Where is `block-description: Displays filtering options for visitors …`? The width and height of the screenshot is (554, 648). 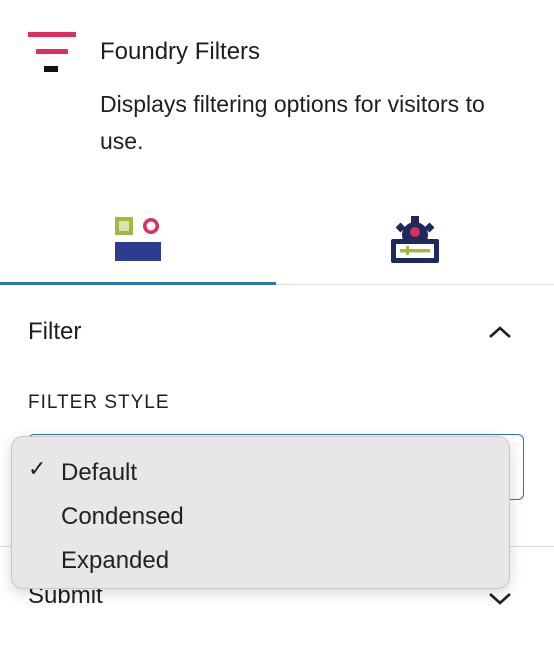
block-description: Displays filtering options for visitors … is located at coordinates (292, 122).